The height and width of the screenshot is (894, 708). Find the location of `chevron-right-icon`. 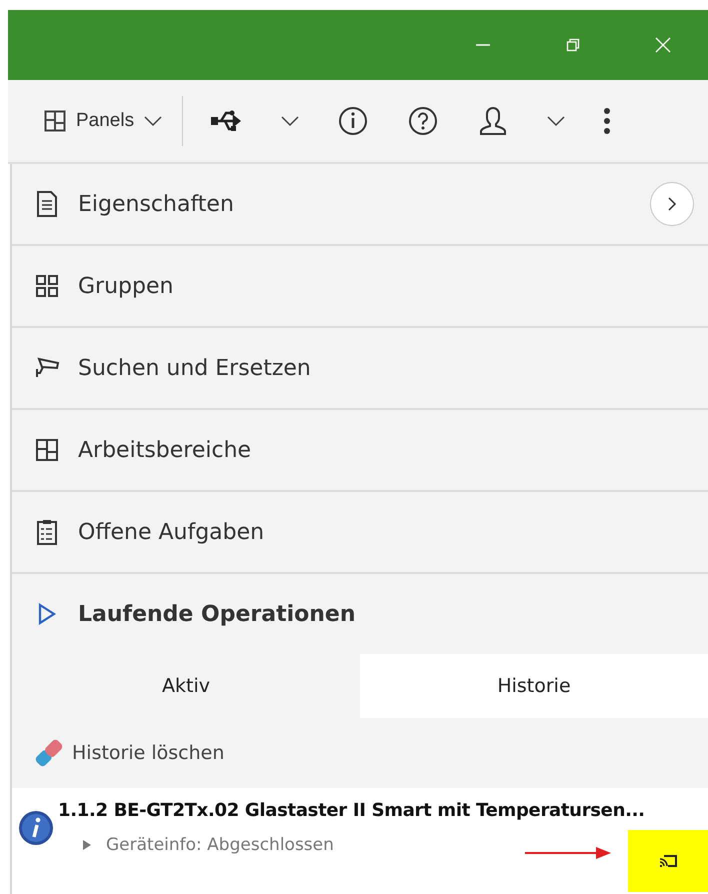

chevron-right-icon is located at coordinates (672, 204).